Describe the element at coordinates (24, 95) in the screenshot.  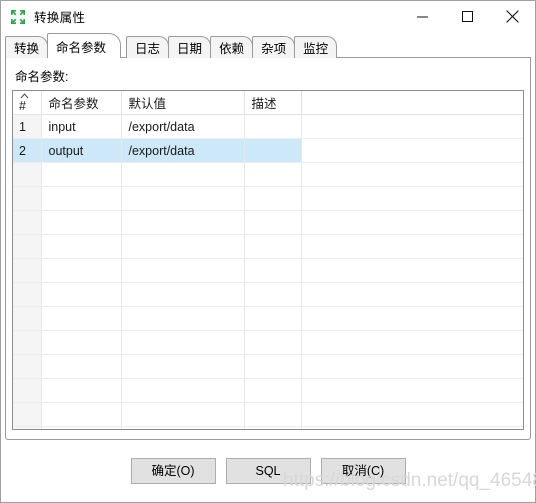
I see `ascending-caret-icon` at that location.